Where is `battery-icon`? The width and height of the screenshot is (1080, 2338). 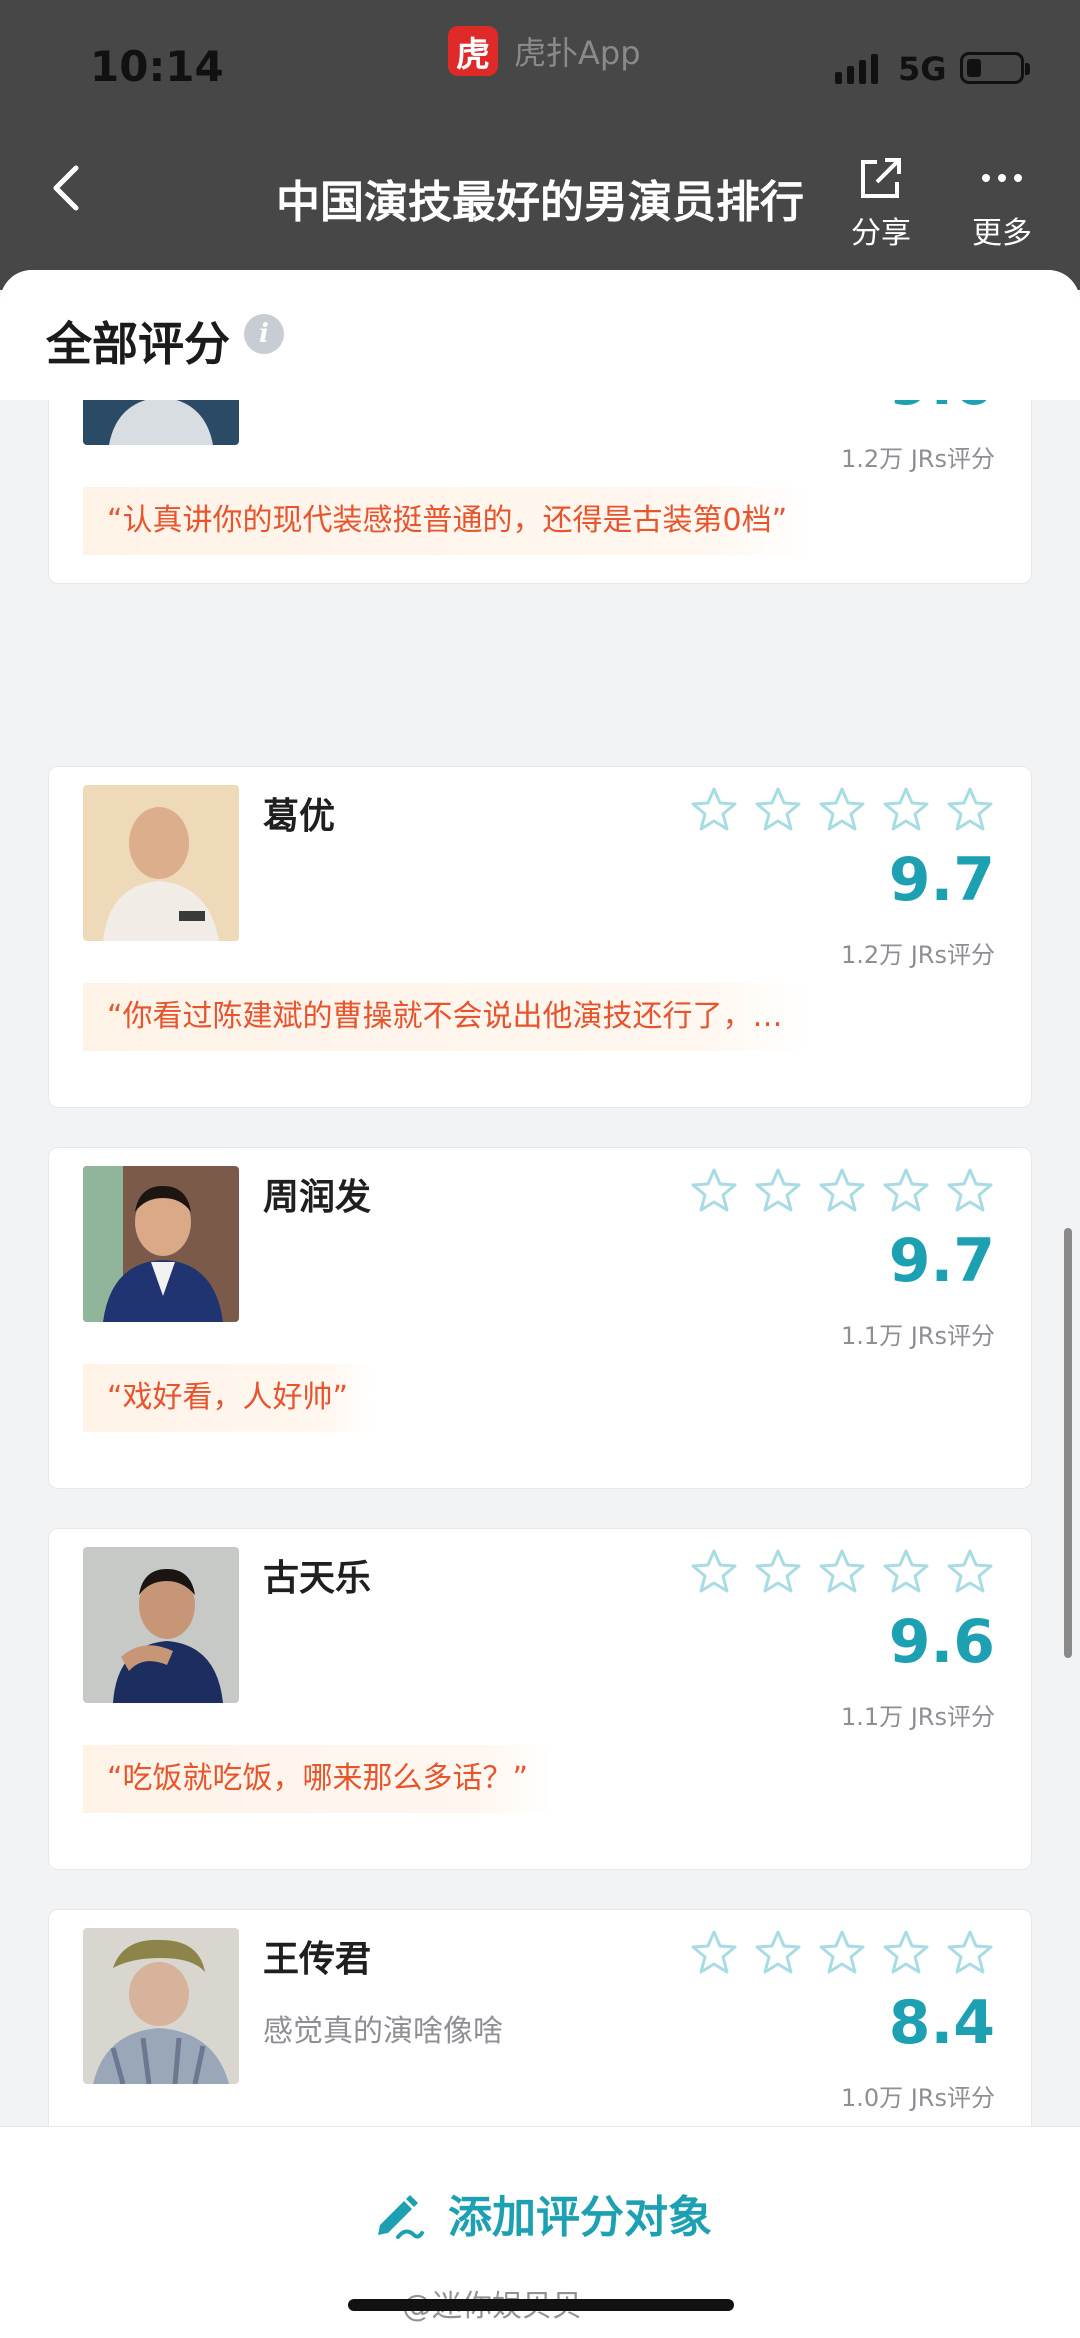 battery-icon is located at coordinates (995, 68).